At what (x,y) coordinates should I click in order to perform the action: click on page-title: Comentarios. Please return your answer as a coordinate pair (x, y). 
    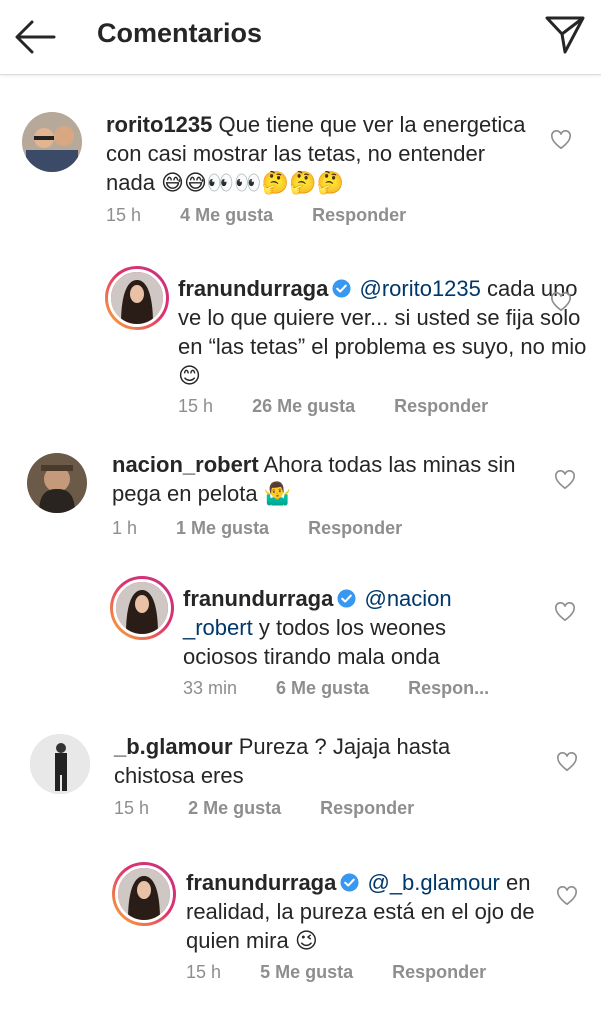
    Looking at the image, I should click on (180, 33).